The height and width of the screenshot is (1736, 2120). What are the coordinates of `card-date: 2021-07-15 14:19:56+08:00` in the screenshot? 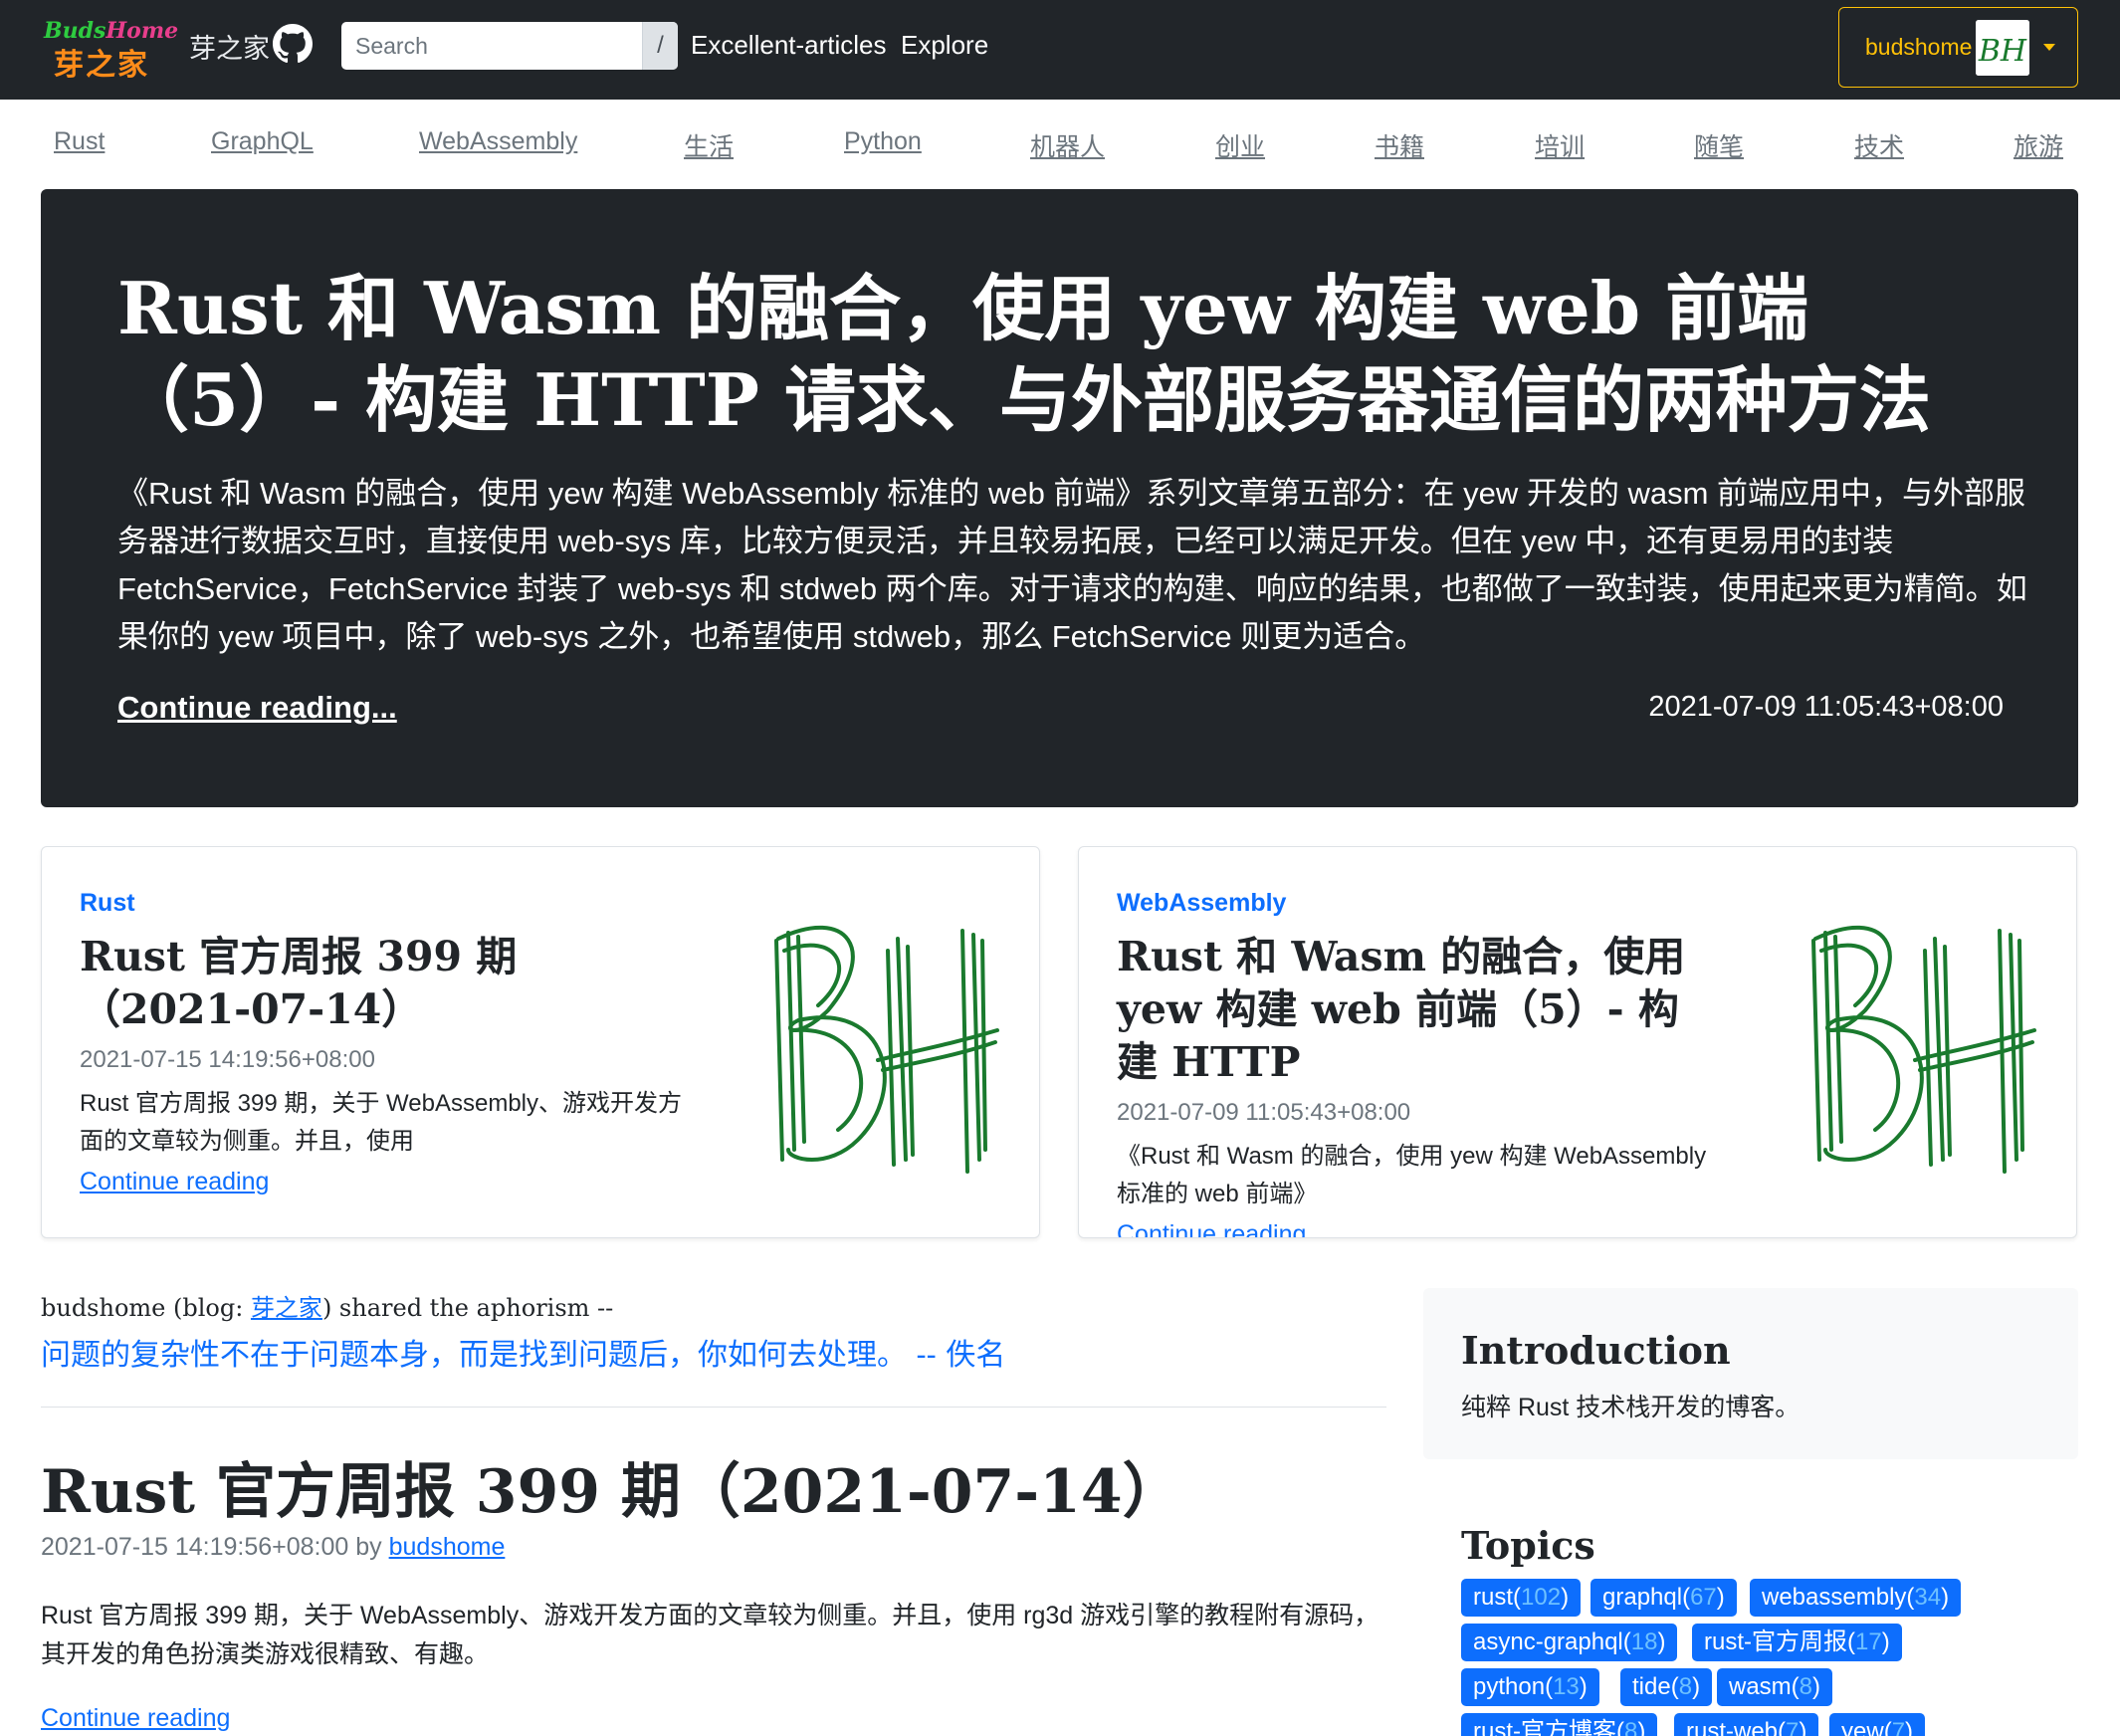 It's located at (228, 1059).